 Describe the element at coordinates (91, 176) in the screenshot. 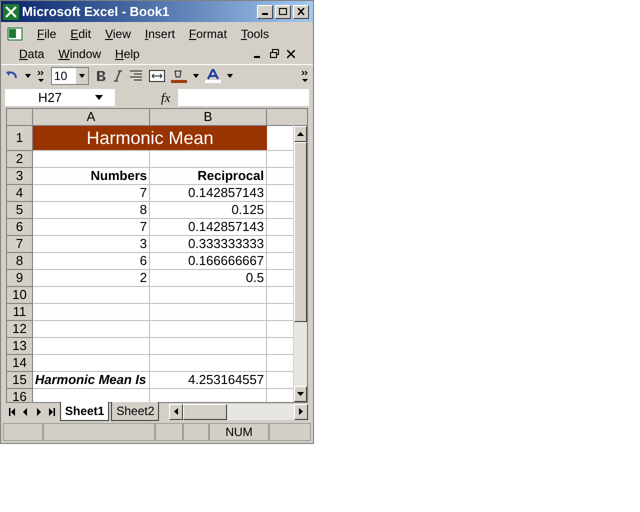

I see `table-cell: Numbers` at that location.